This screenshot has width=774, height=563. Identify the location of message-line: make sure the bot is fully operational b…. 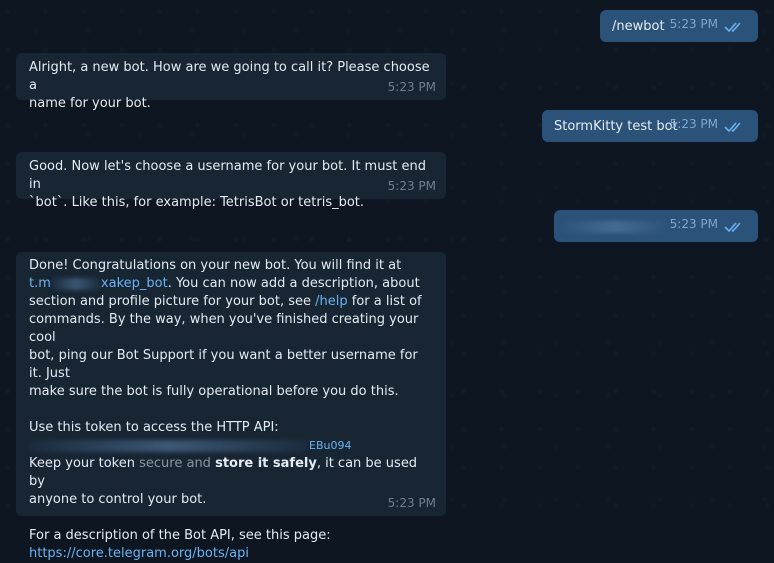
(214, 391).